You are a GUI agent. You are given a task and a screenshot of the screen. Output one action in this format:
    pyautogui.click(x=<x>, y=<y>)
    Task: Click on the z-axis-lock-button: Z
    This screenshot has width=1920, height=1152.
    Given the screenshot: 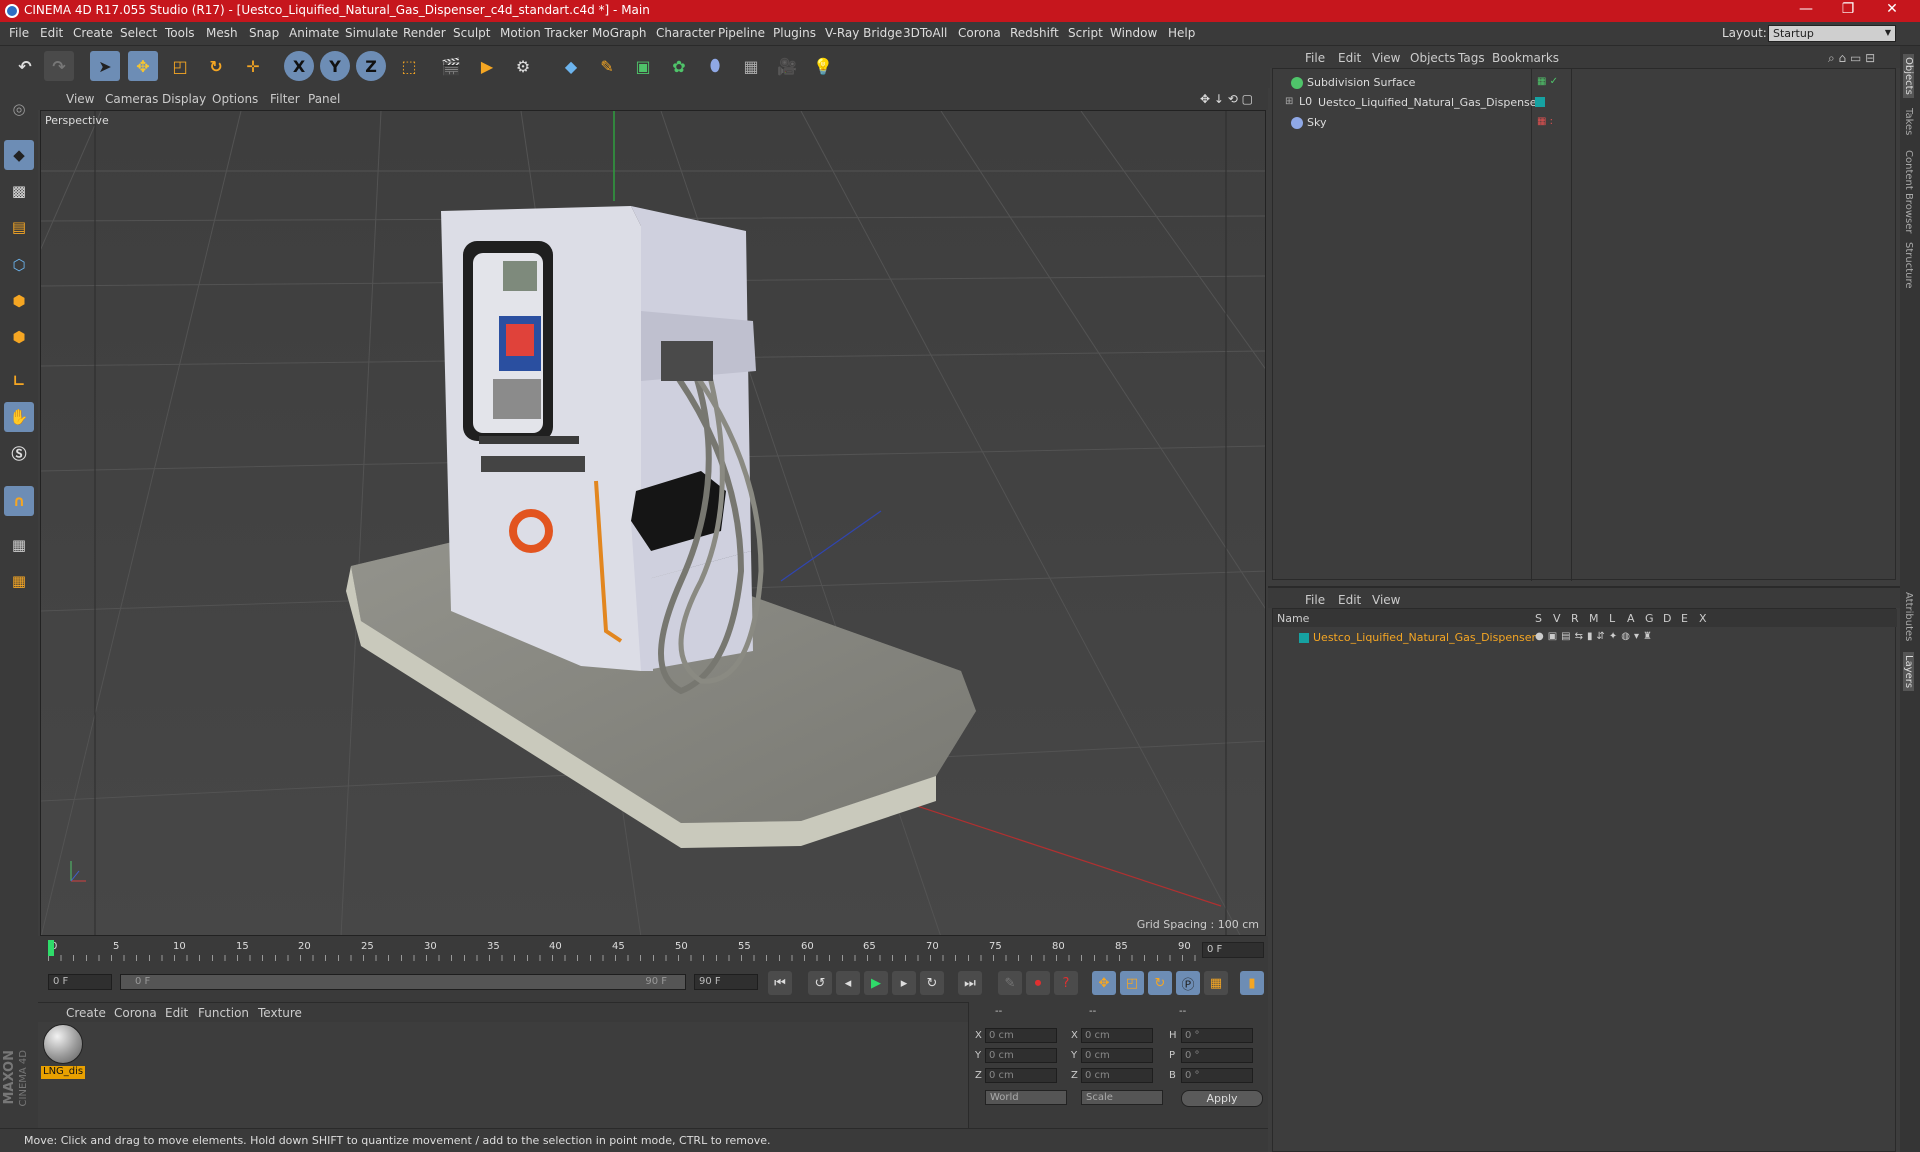 What is the action you would take?
    pyautogui.click(x=371, y=66)
    